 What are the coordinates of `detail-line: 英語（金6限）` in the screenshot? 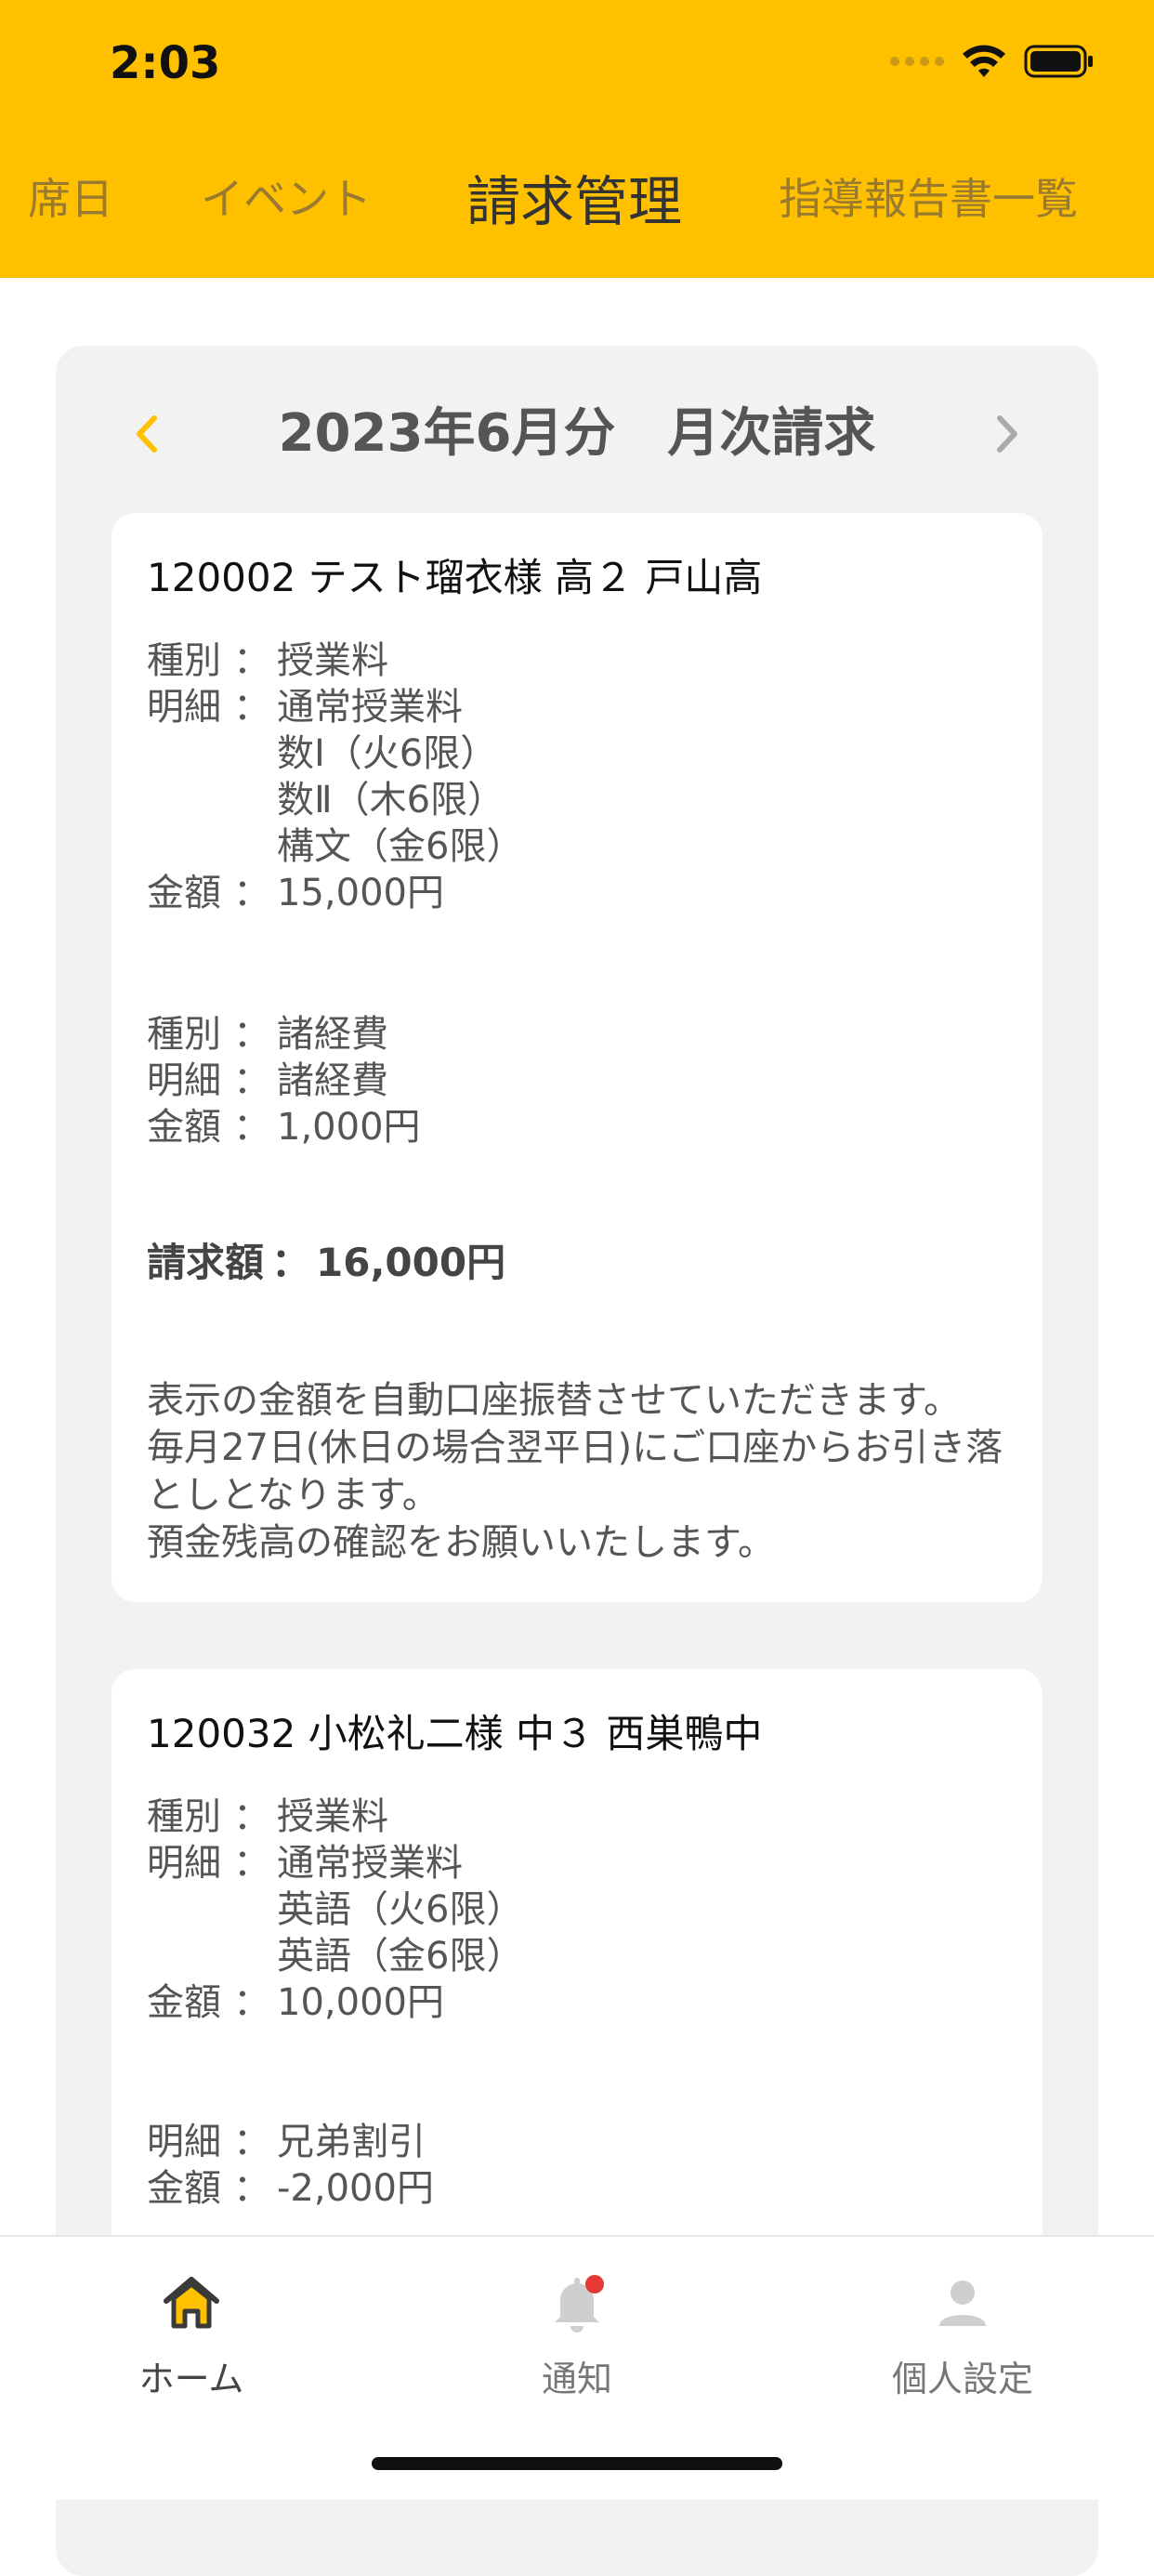 It's located at (400, 1956).